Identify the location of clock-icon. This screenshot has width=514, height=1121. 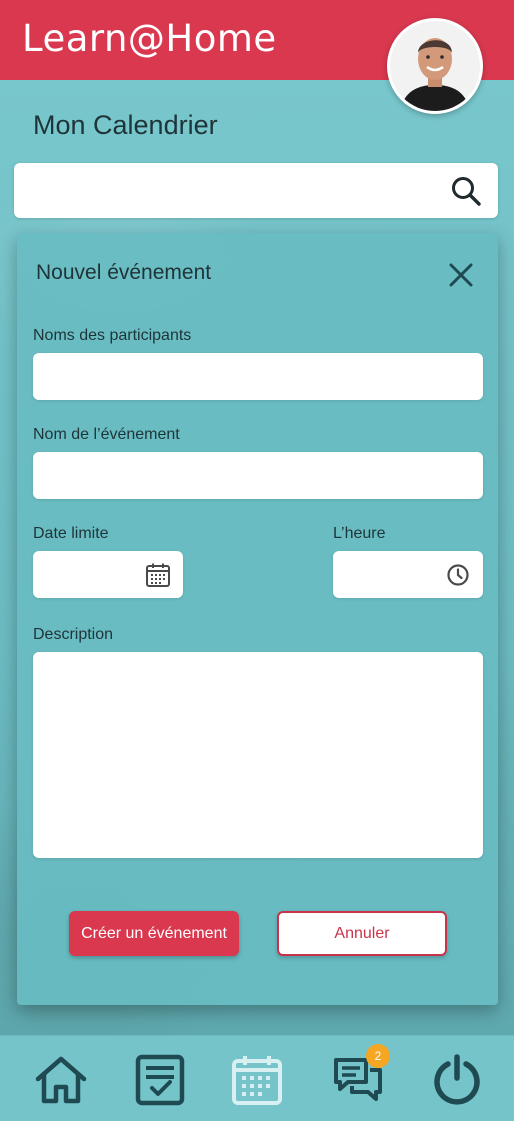
(458, 575).